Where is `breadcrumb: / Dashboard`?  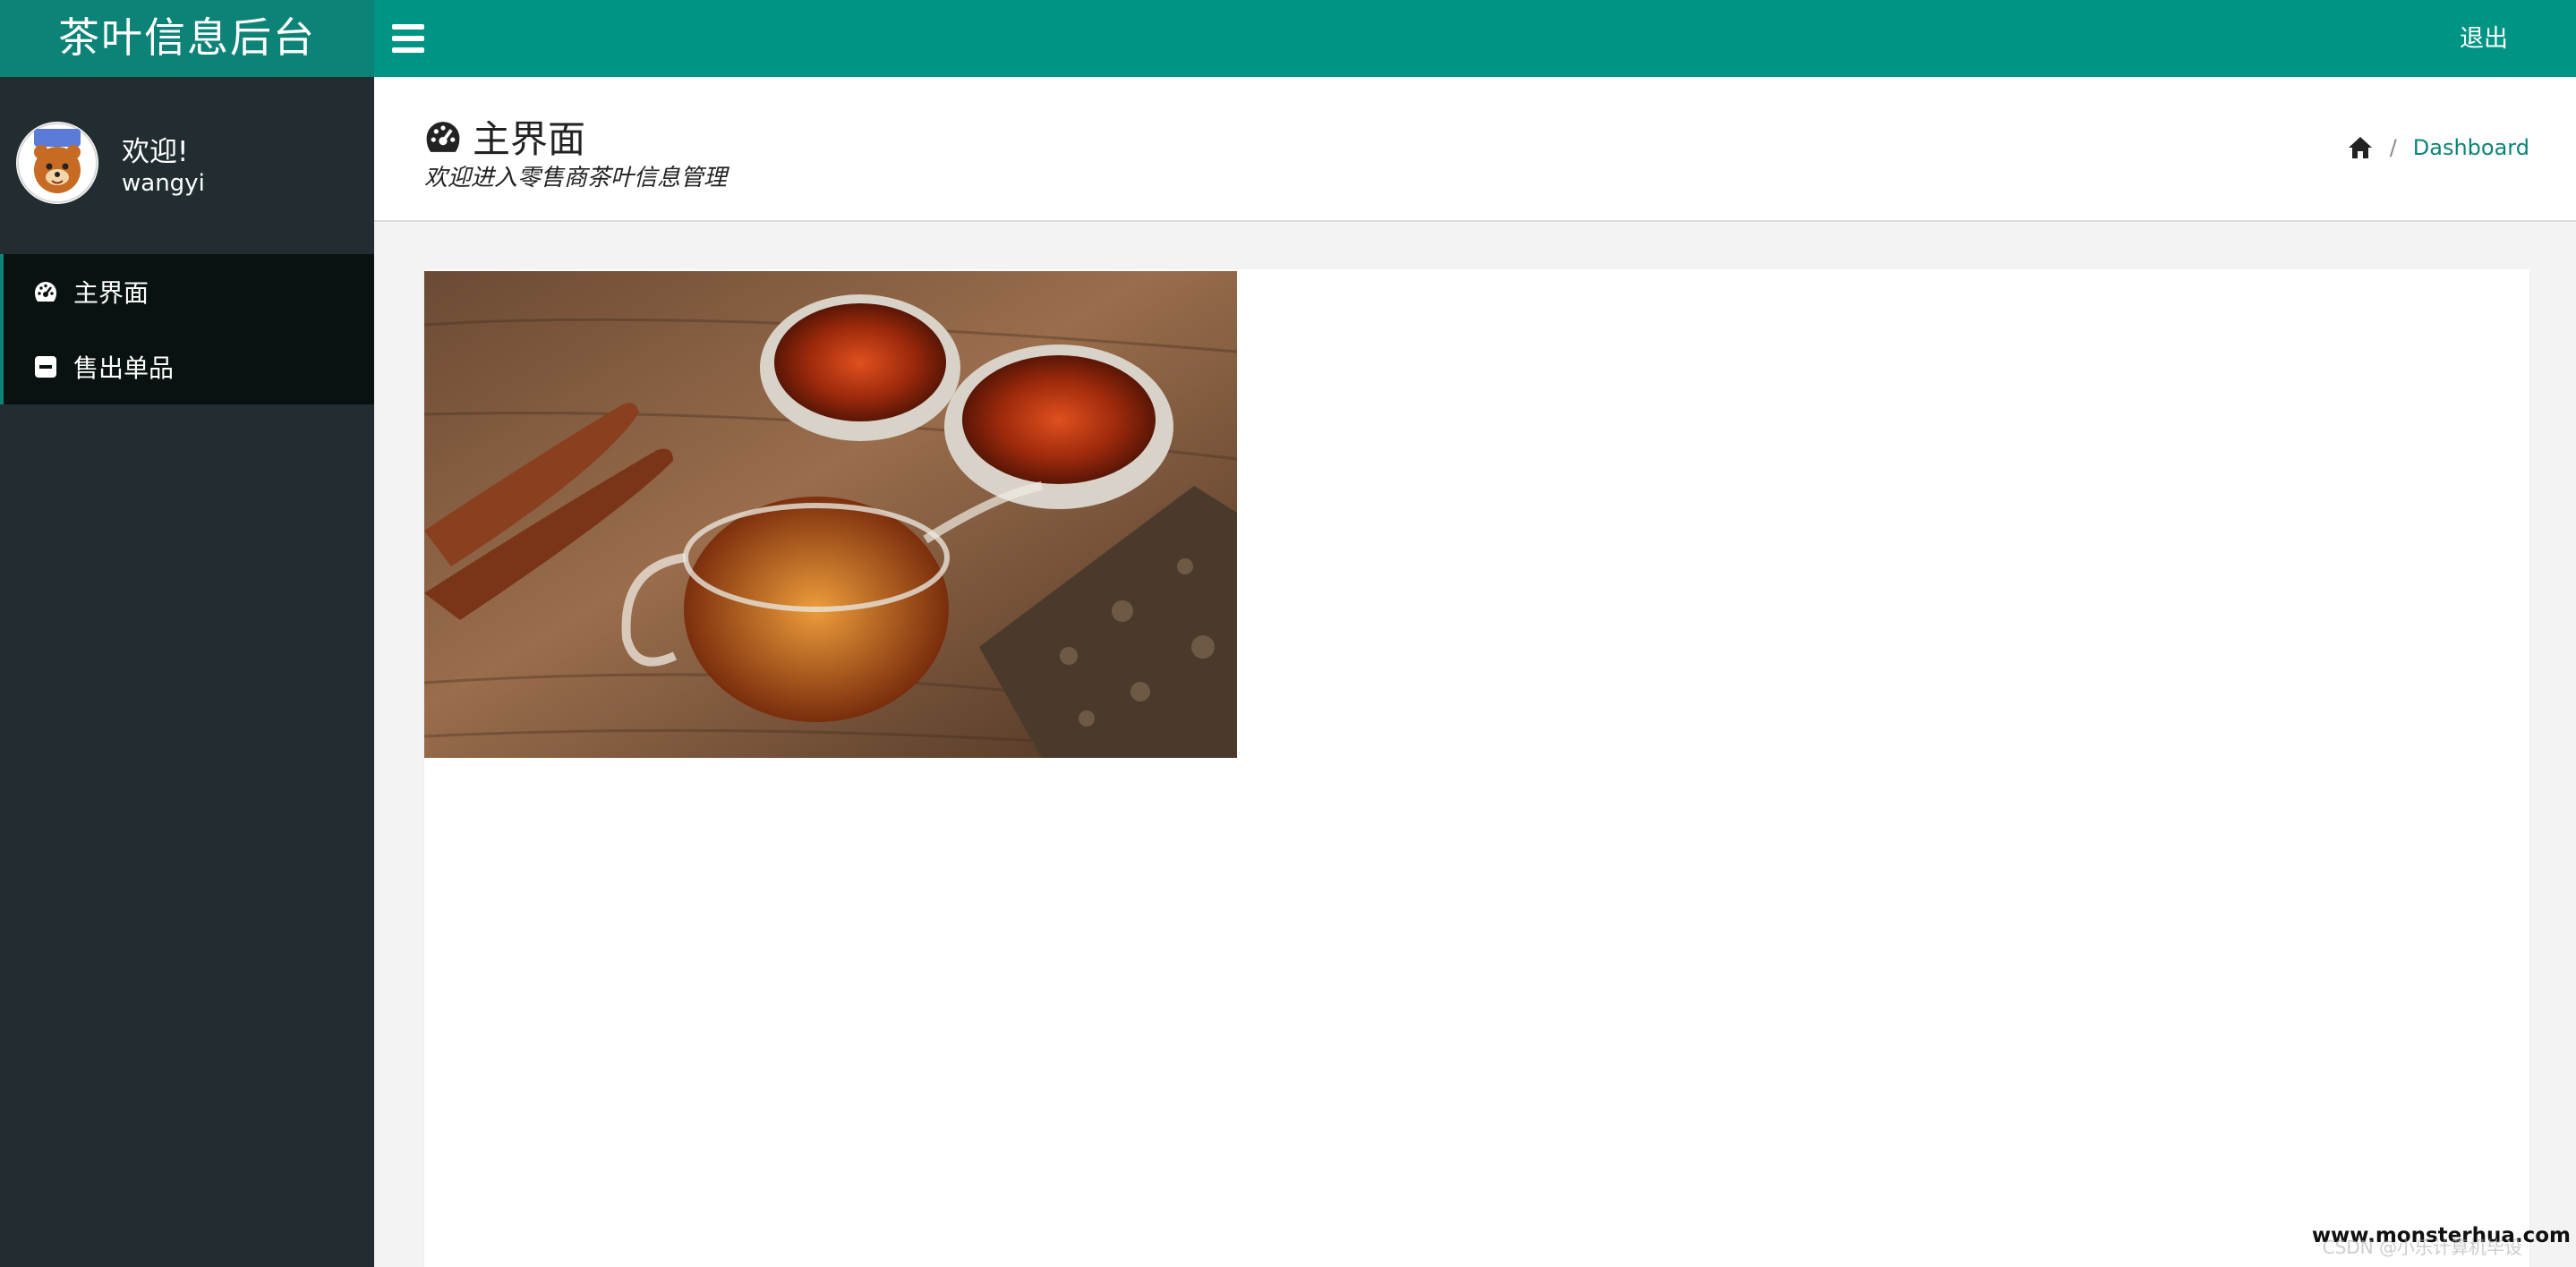
breadcrumb: / Dashboard is located at coordinates (2438, 148).